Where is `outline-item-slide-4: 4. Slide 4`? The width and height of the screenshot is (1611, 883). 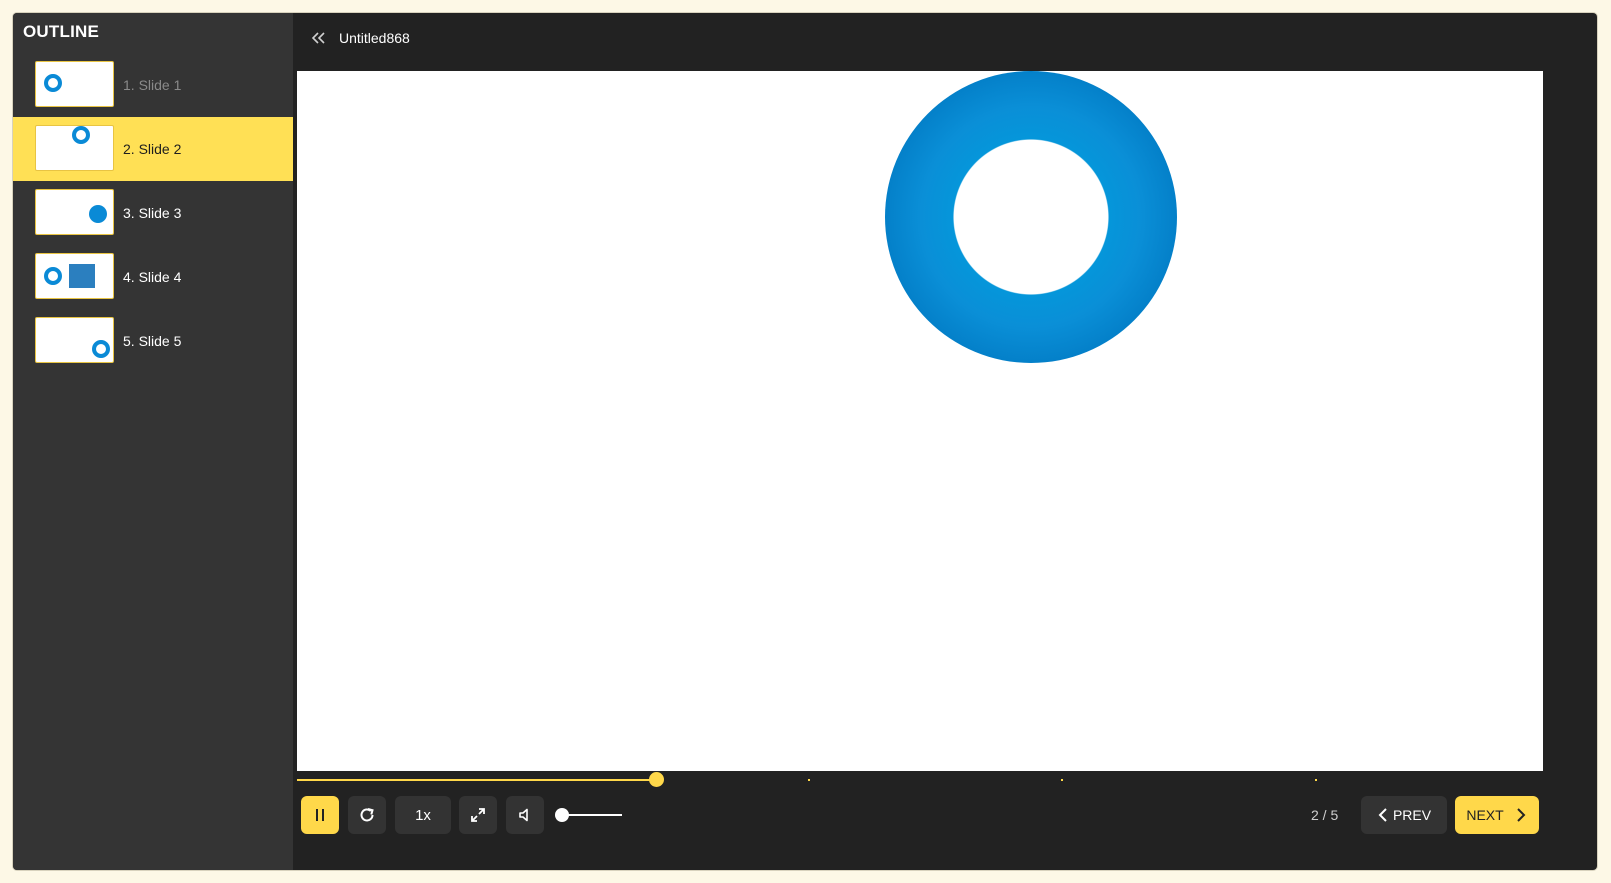 outline-item-slide-4: 4. Slide 4 is located at coordinates (153, 277).